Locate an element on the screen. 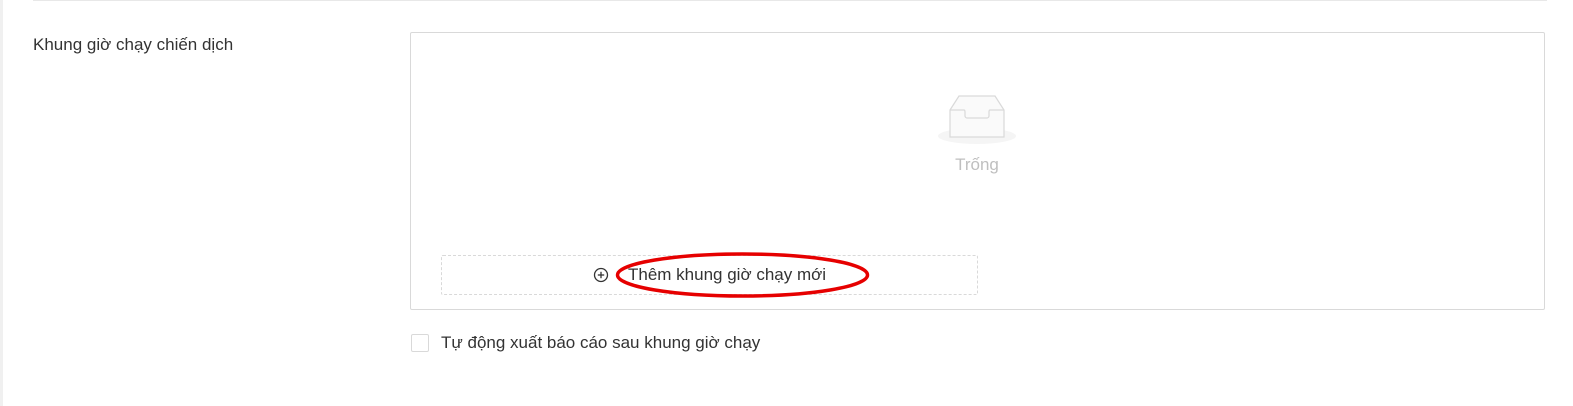 The width and height of the screenshot is (1573, 406). schedule-field-label: Khung giờ chạy chiến dịch is located at coordinates (133, 44).